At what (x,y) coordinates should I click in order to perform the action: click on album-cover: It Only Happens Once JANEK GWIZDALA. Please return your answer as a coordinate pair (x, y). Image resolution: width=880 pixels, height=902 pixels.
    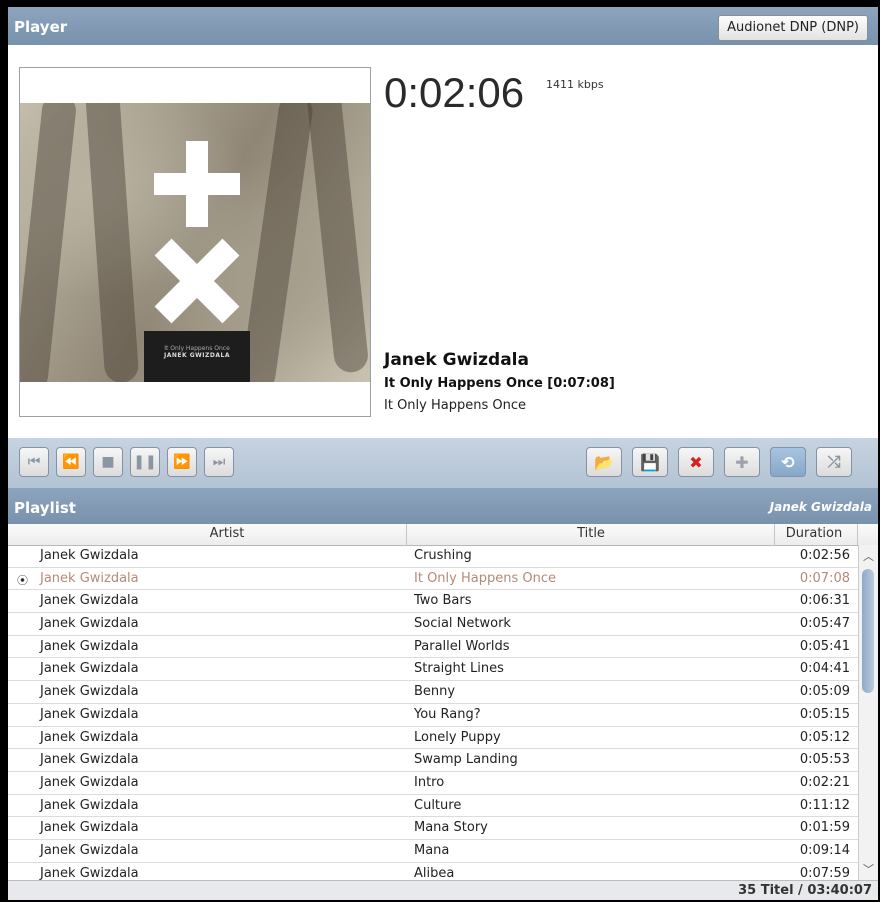
    Looking at the image, I should click on (195, 242).